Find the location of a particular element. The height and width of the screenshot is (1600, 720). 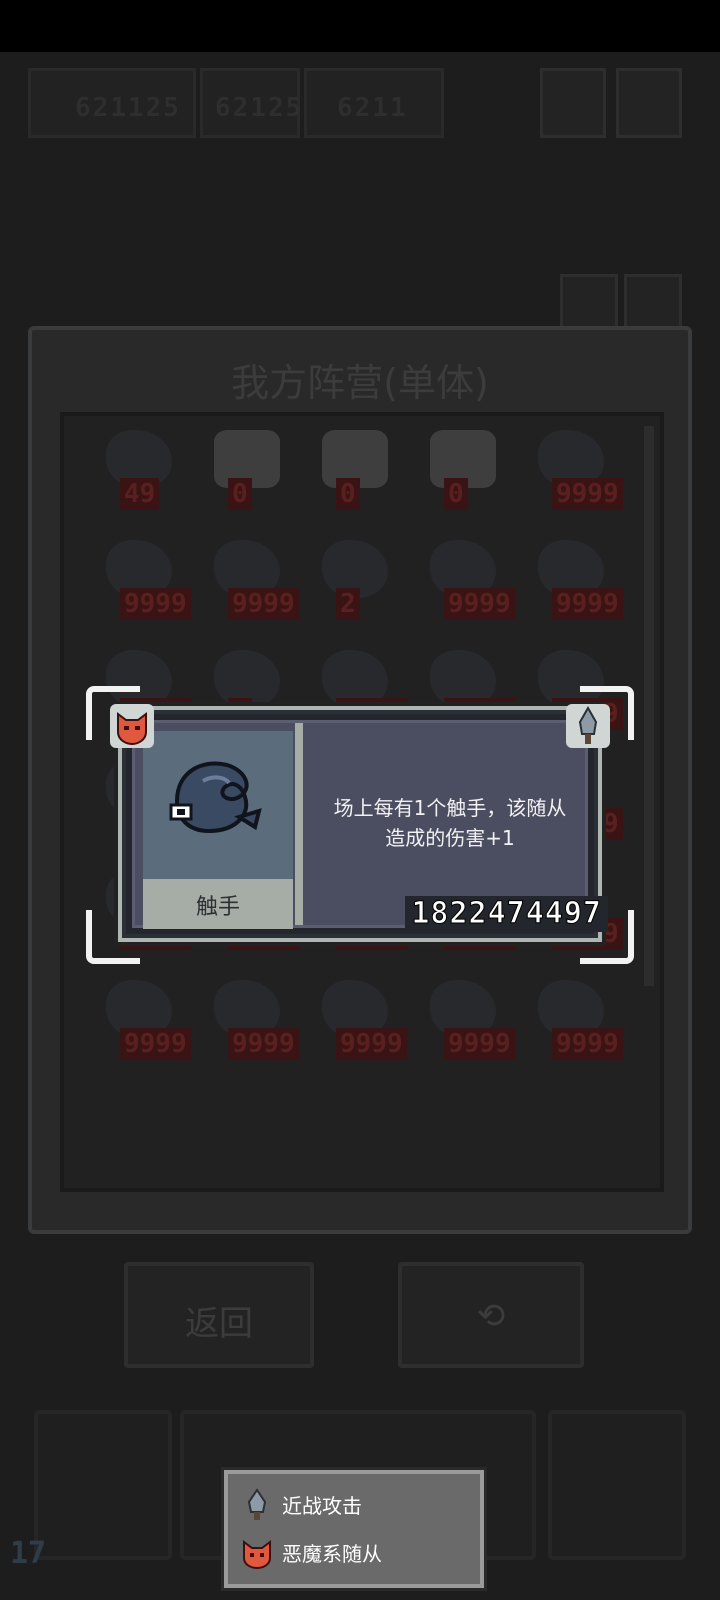

unit-detail-card: 触手 场上每有1个触手，该随从 造成的伤害+1 1822474497 is located at coordinates (363, 824).